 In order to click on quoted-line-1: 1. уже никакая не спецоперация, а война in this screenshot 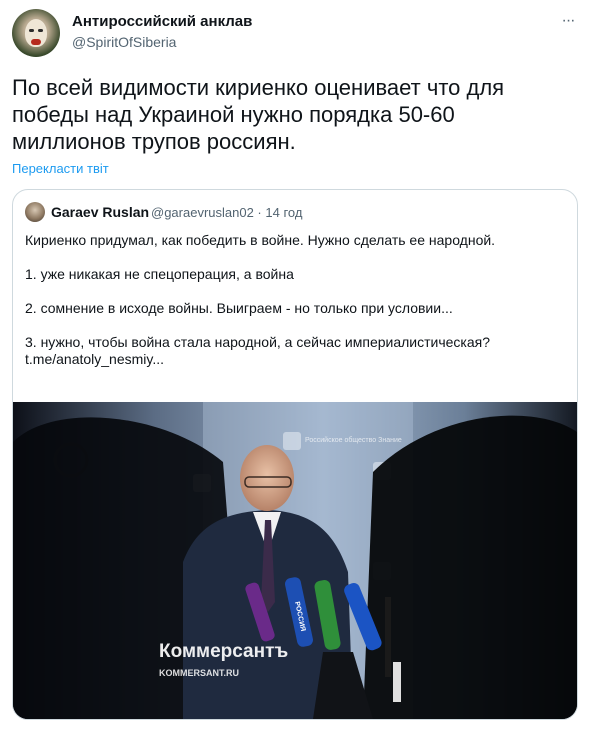, I will do `click(159, 274)`.